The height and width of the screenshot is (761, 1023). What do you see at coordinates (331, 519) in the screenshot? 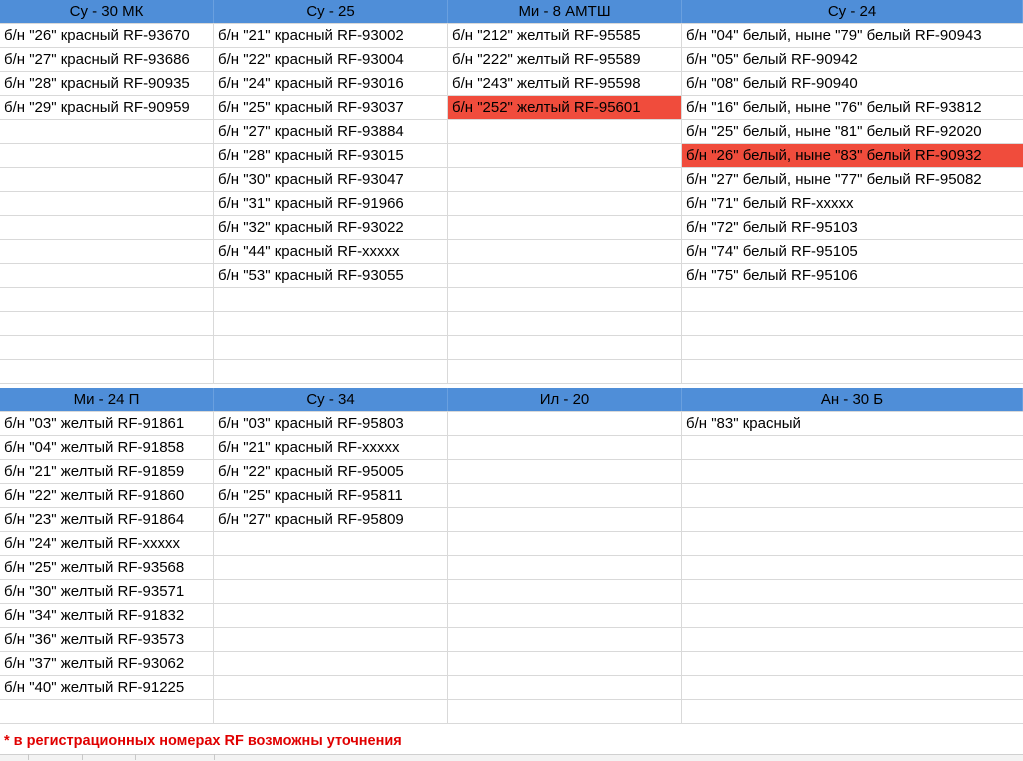
I see `table-cell: б/н "27" красный RF-95809` at bounding box center [331, 519].